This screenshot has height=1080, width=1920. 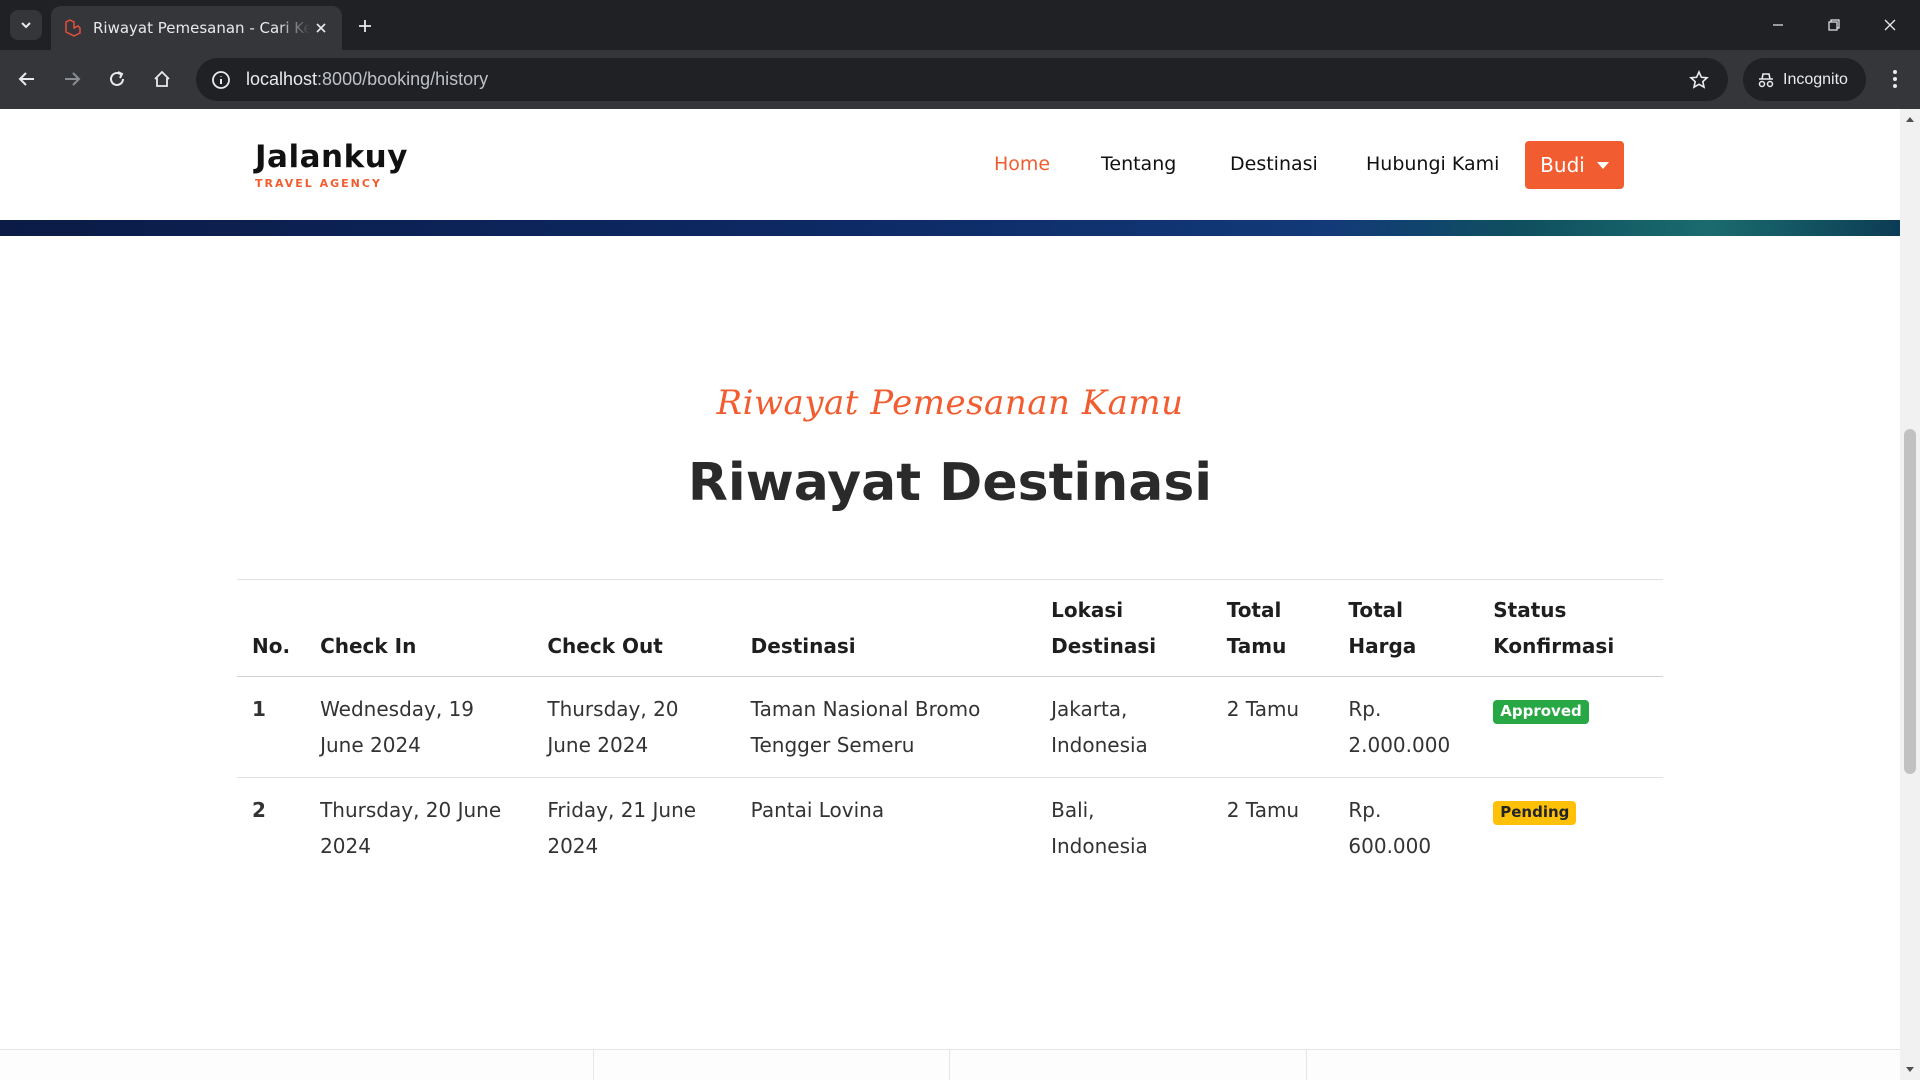 I want to click on footer-cards-edge, so click(x=950, y=1064).